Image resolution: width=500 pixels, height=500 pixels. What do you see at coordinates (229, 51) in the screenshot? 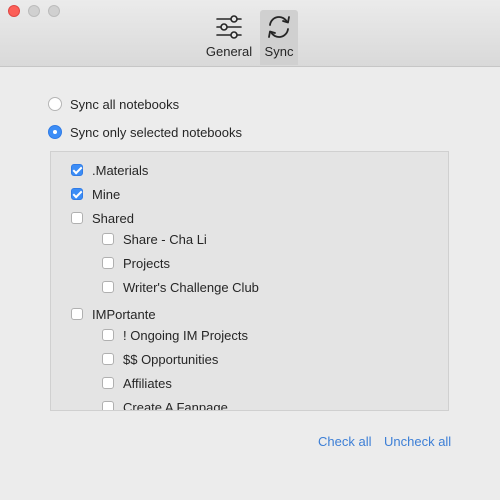
I see `tab-general-label: General` at bounding box center [229, 51].